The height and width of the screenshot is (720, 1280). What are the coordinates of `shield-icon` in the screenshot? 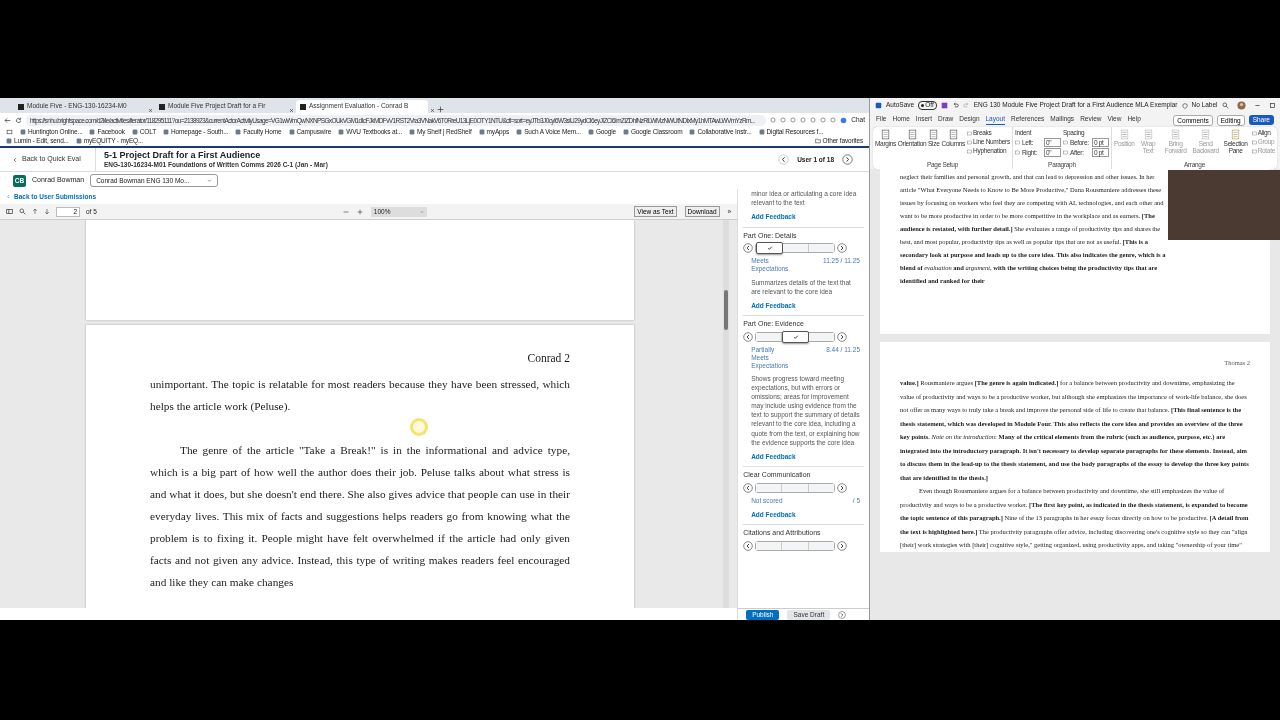 It's located at (1184, 105).